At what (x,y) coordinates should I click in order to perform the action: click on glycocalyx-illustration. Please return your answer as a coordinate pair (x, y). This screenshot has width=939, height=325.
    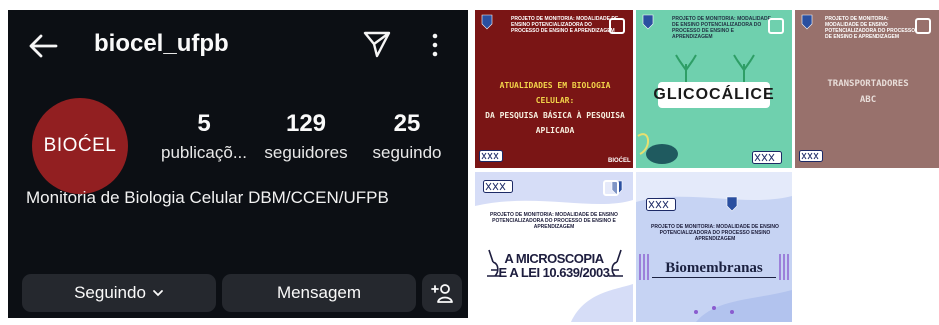
    Looking at the image, I should click on (715, 68).